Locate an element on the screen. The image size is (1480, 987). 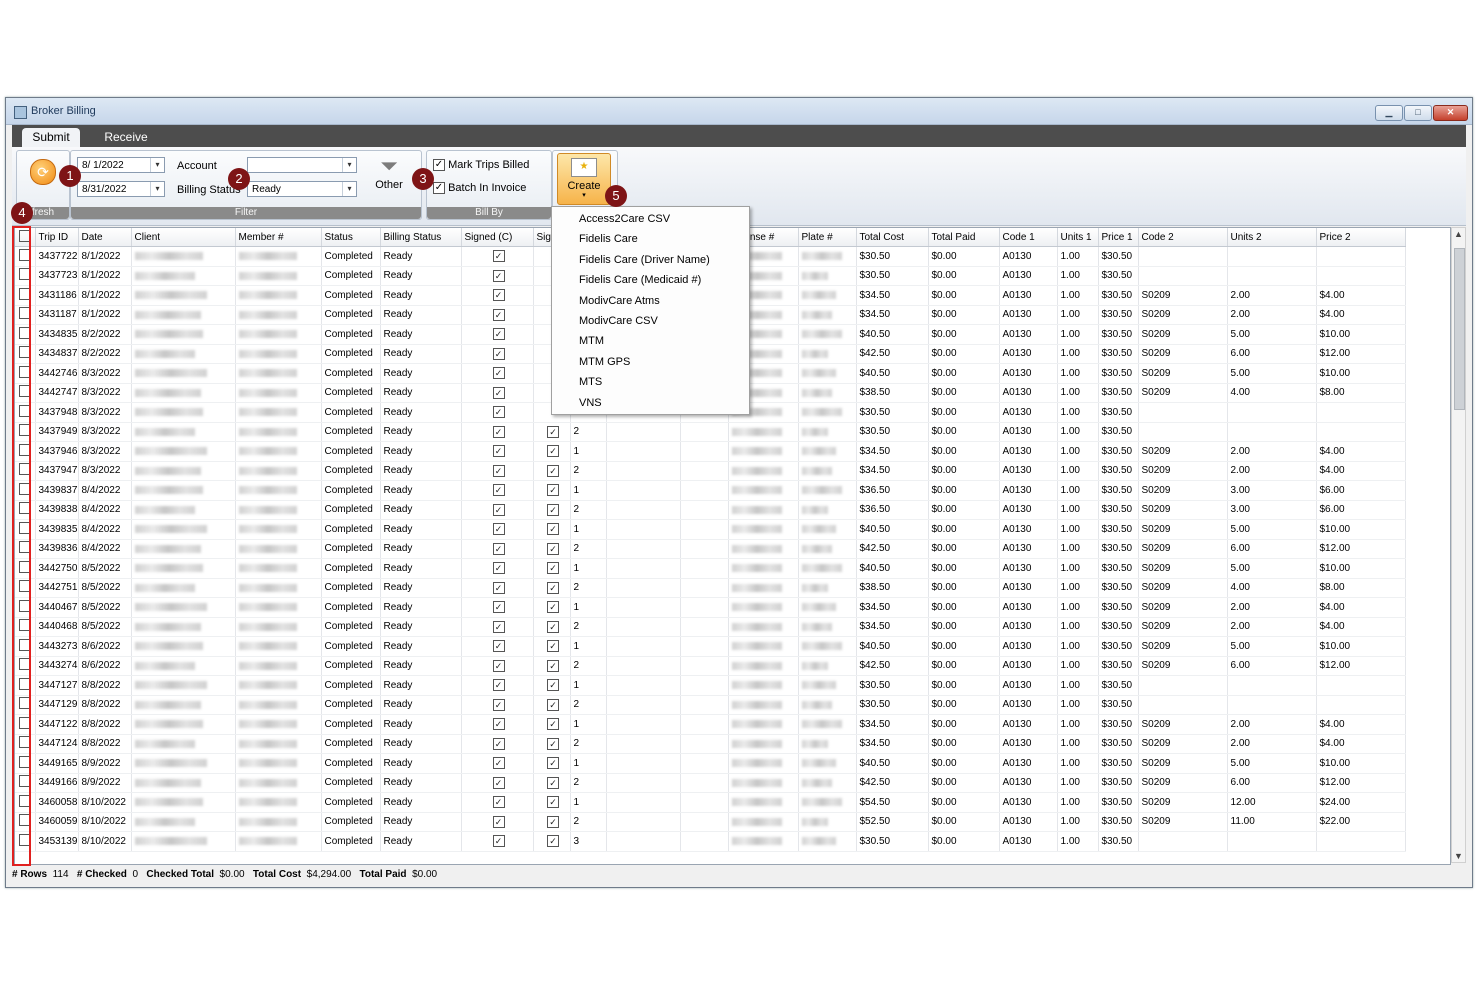
close-button: ✕ is located at coordinates (1450, 113).